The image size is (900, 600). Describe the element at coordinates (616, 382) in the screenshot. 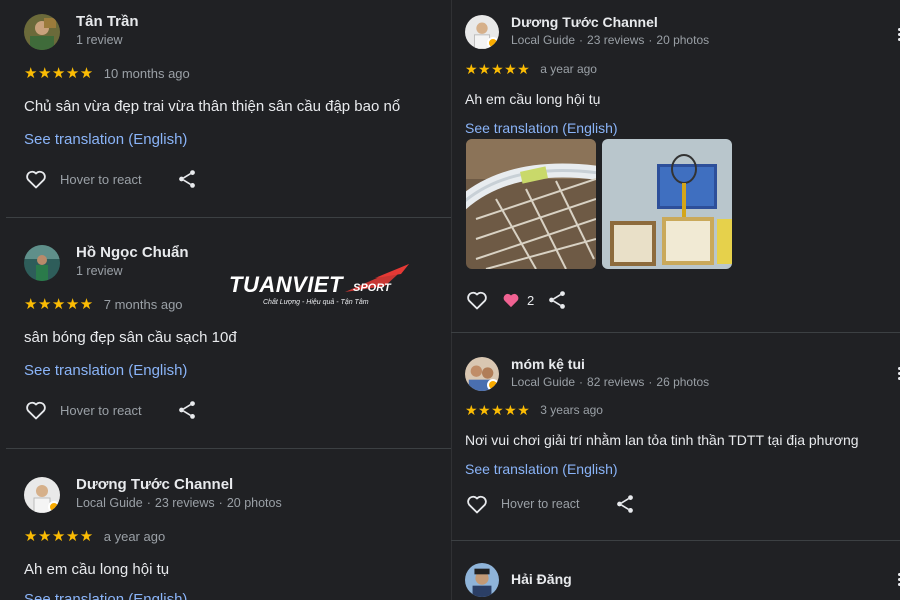

I see `review-count: 82 reviews` at that location.